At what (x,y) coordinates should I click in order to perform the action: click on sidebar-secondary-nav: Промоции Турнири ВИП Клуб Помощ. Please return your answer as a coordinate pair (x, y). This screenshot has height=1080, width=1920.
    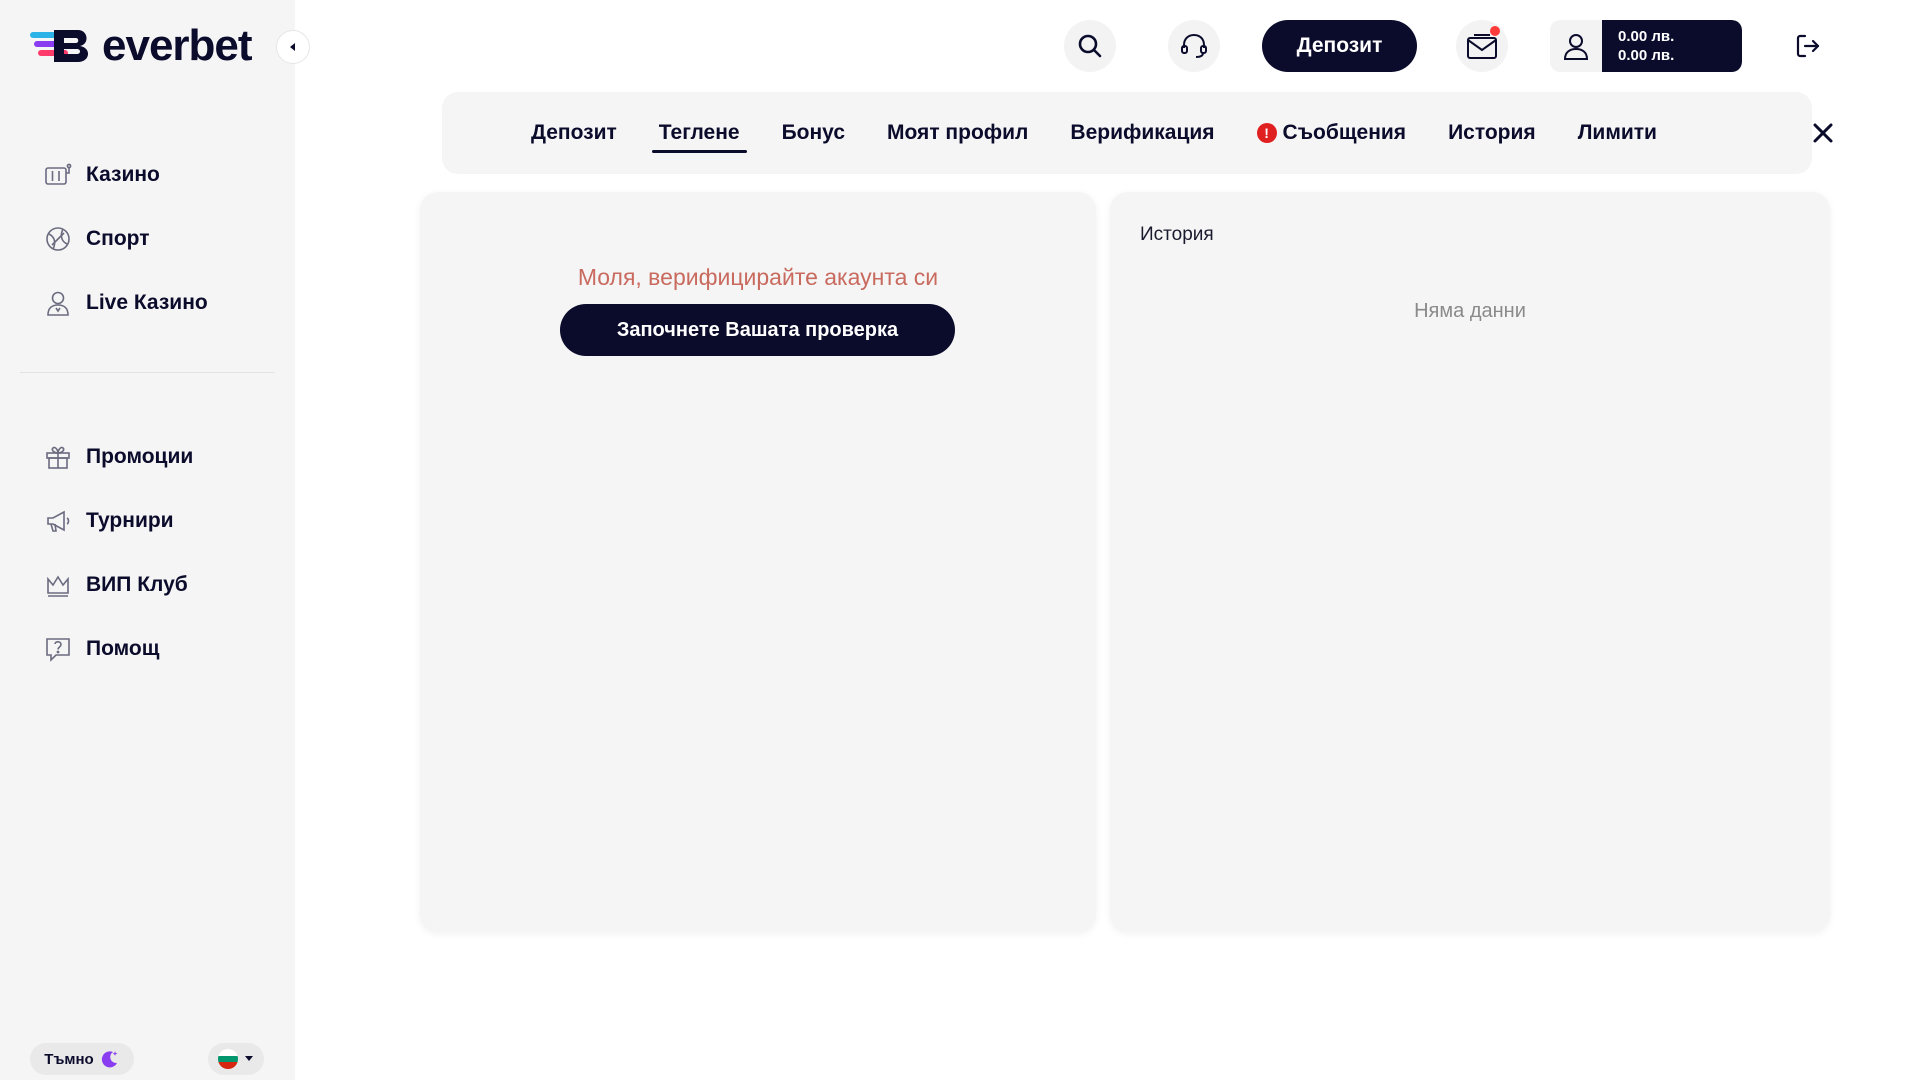
    Looking at the image, I should click on (147, 553).